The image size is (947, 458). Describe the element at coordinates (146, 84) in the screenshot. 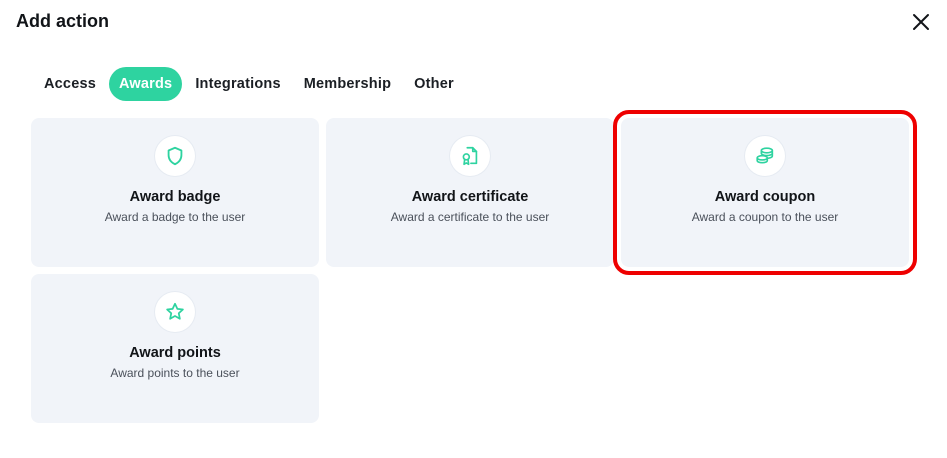

I see `tab-awards: Awards` at that location.